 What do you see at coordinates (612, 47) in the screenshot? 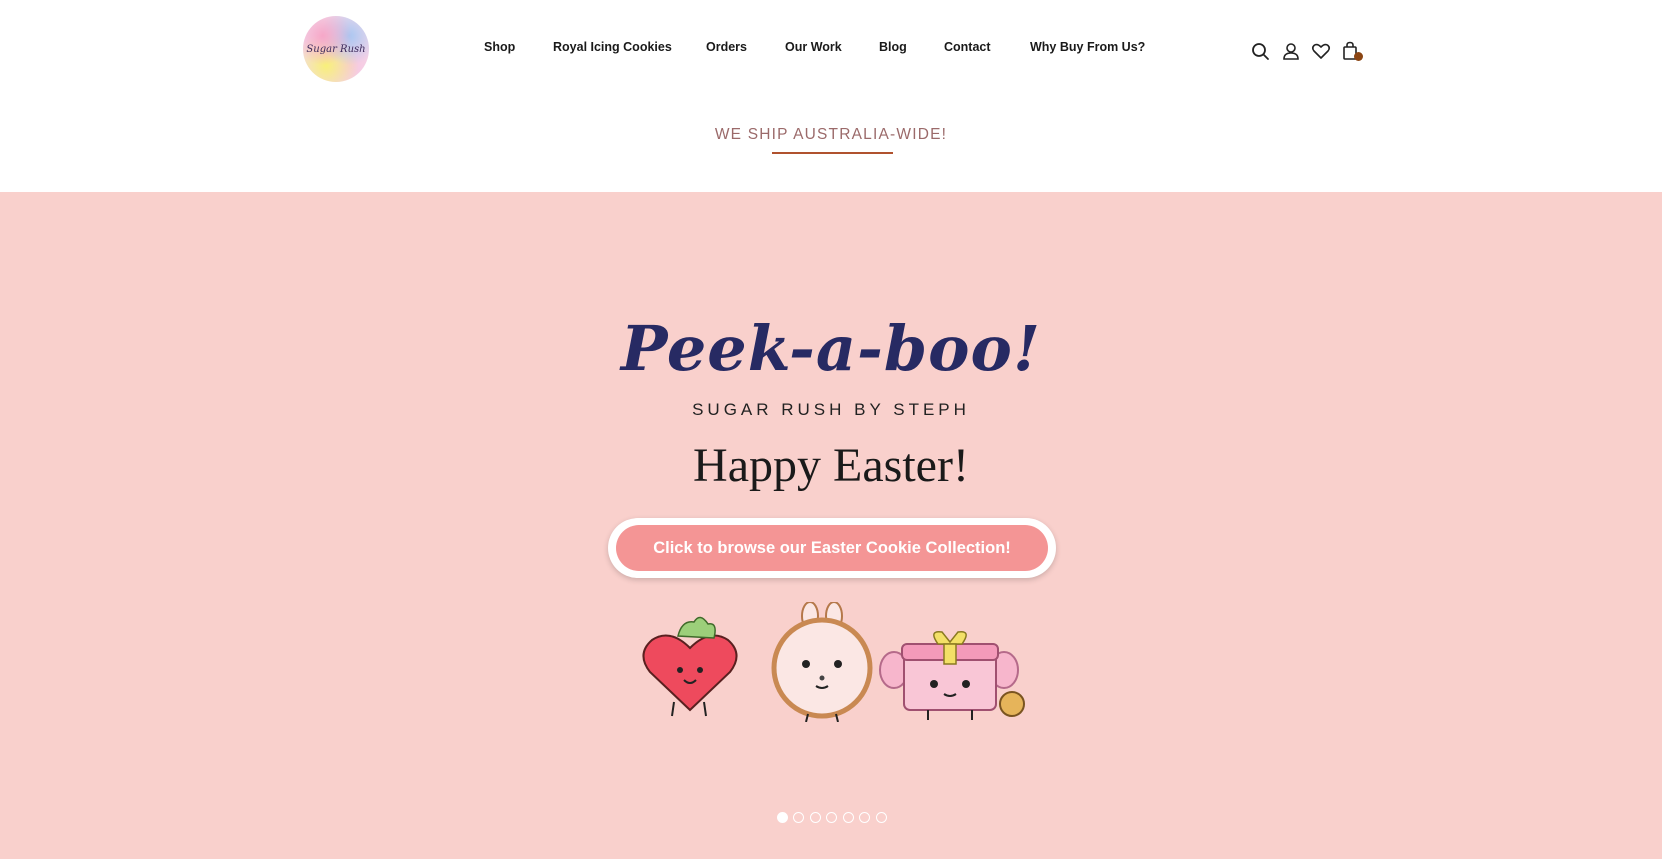
I see `nav-item-royal-icing-cookies: Royal Icing Cookies` at bounding box center [612, 47].